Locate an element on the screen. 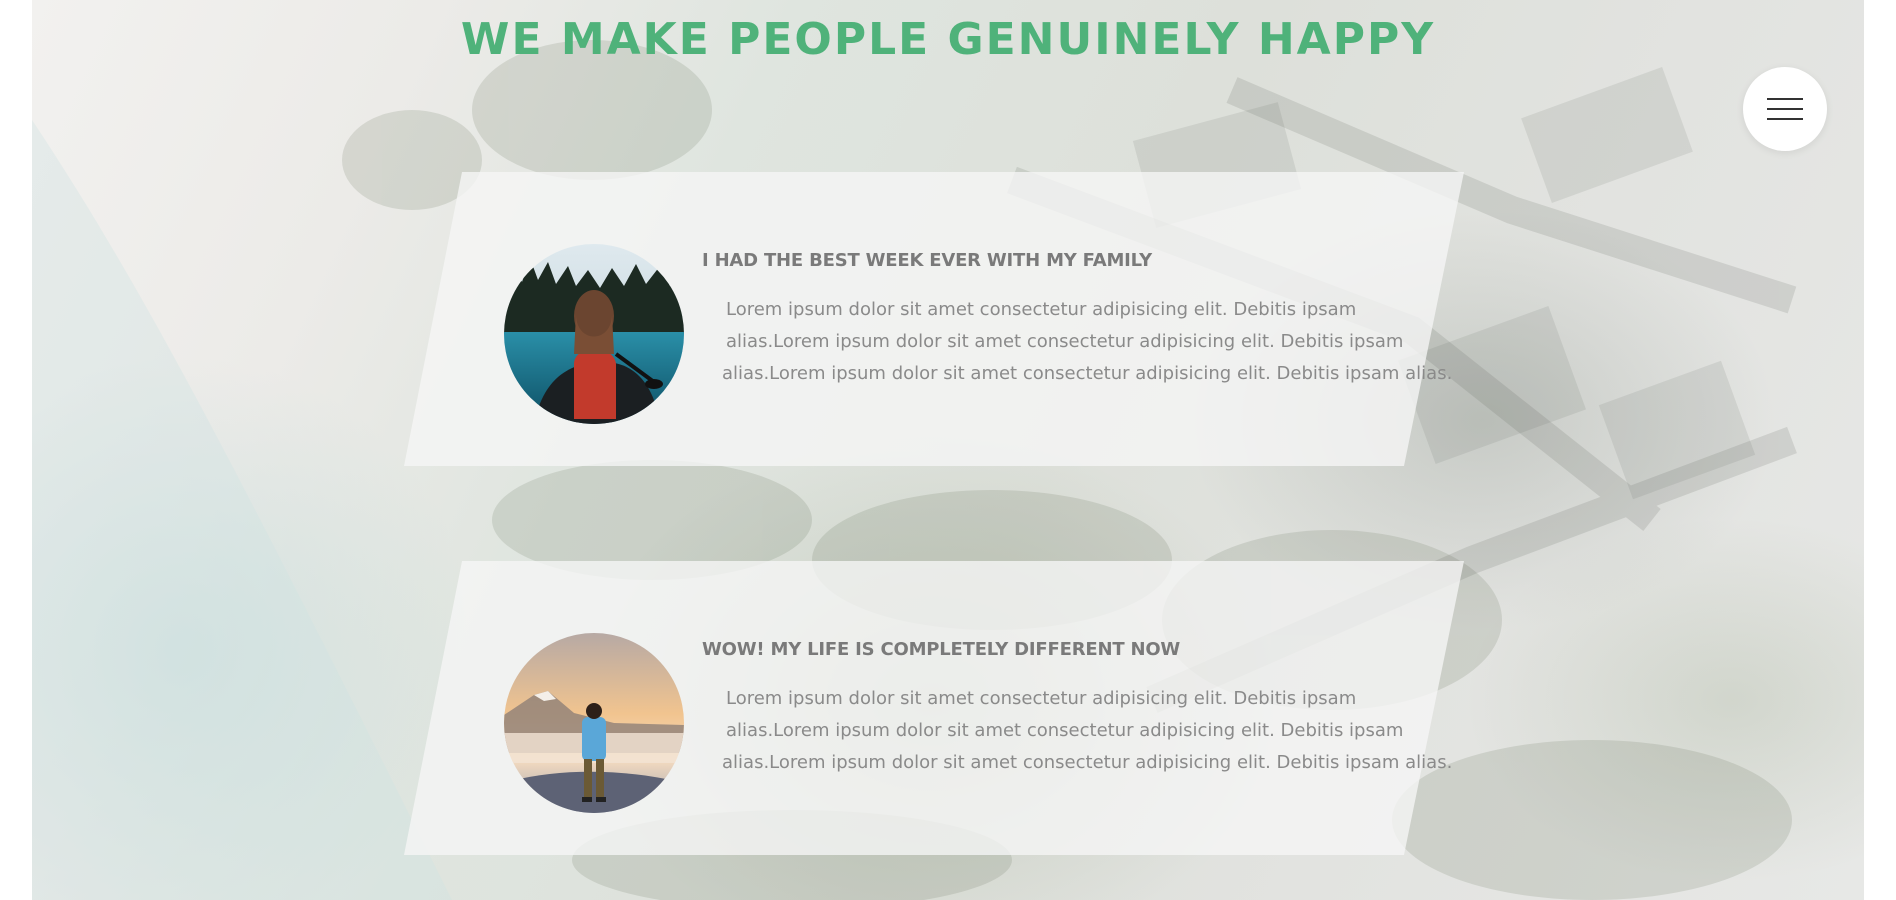 This screenshot has width=1896, height=900. testimonial-title: I HAD THE BEST WEEK EVER WITH MY FAMILY is located at coordinates (927, 260).